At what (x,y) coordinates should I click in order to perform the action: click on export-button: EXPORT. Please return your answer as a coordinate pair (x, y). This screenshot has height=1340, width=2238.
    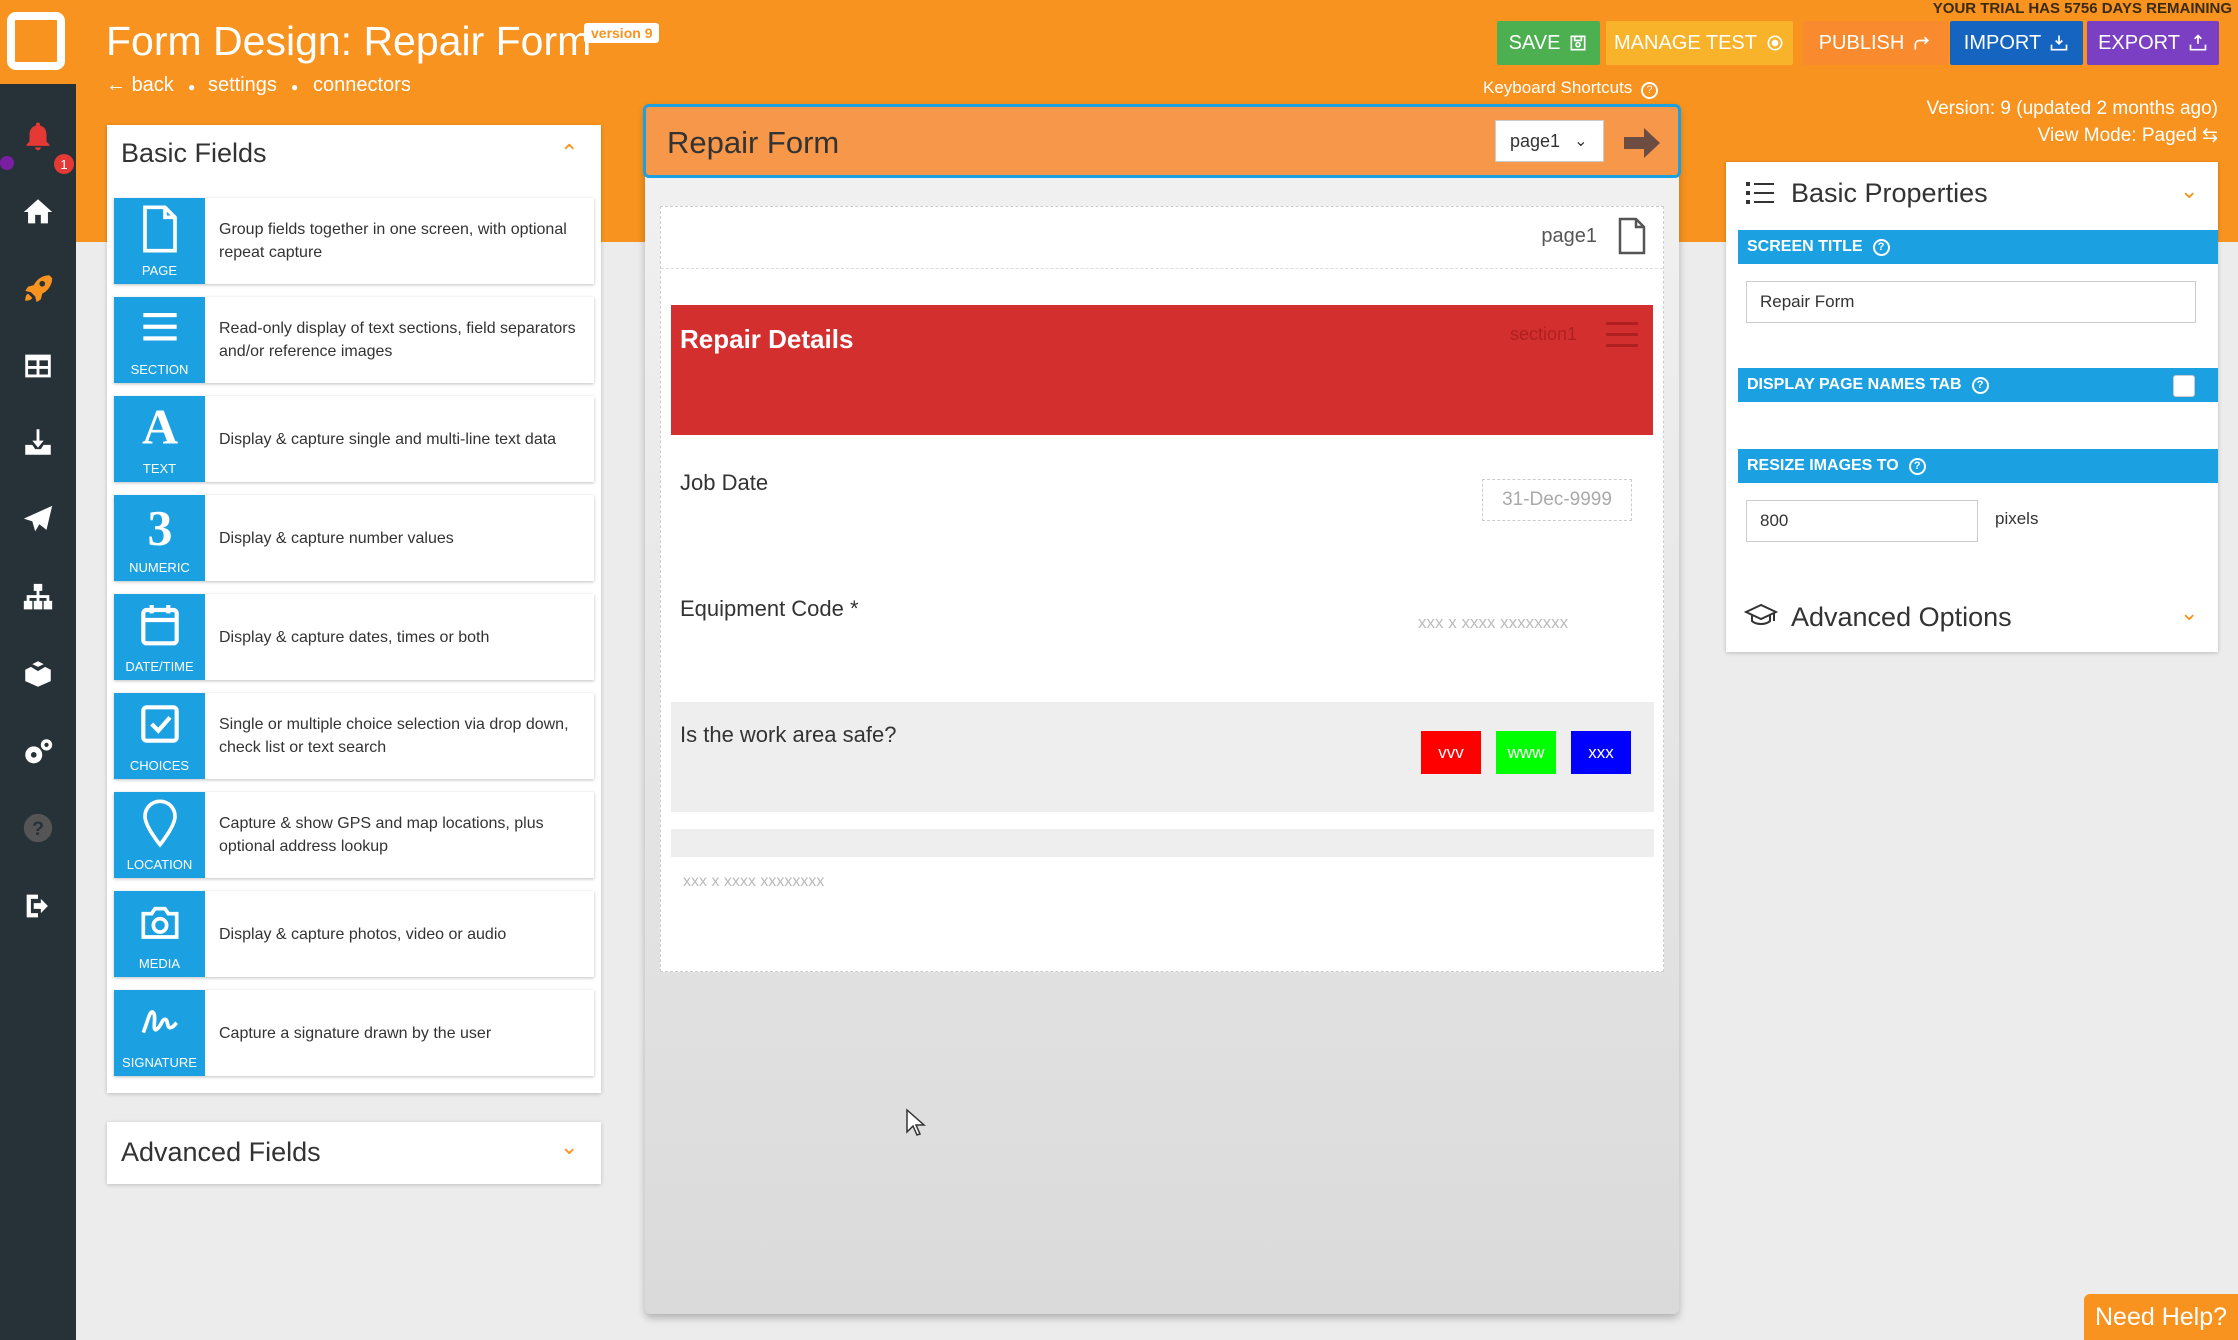
    Looking at the image, I should click on (2153, 43).